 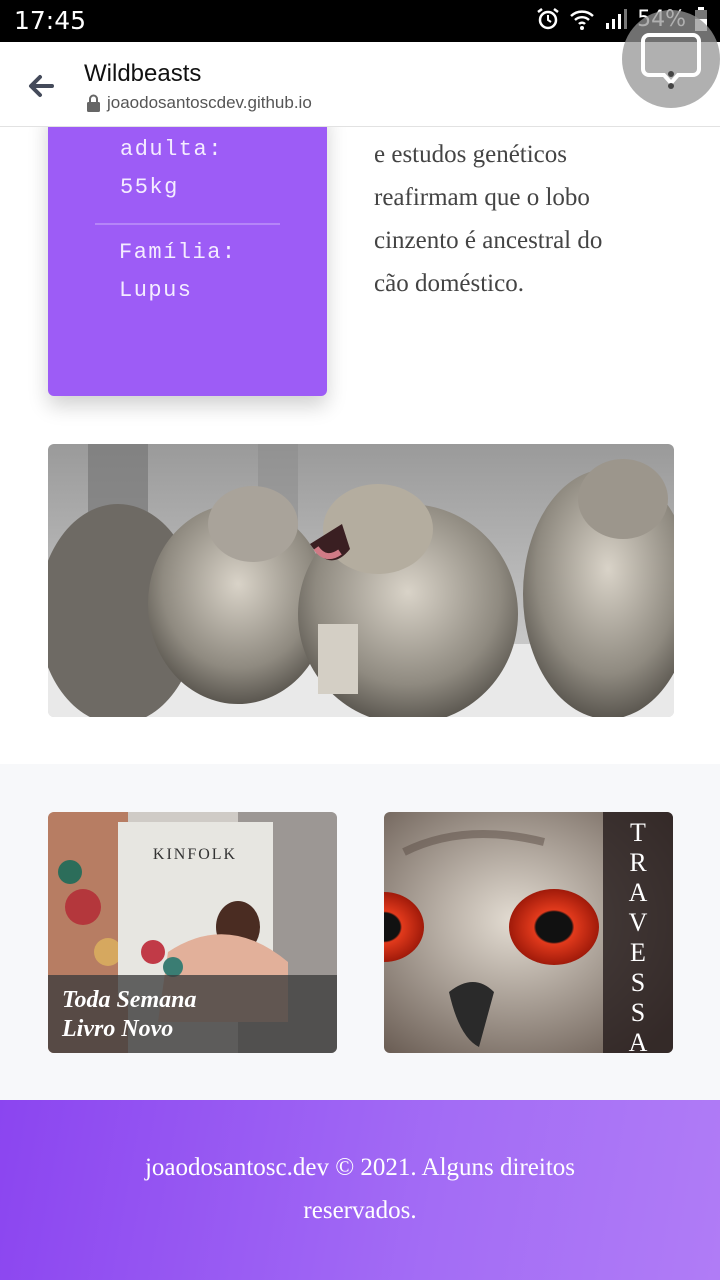 What do you see at coordinates (187, 224) in the screenshot?
I see `fact-divider` at bounding box center [187, 224].